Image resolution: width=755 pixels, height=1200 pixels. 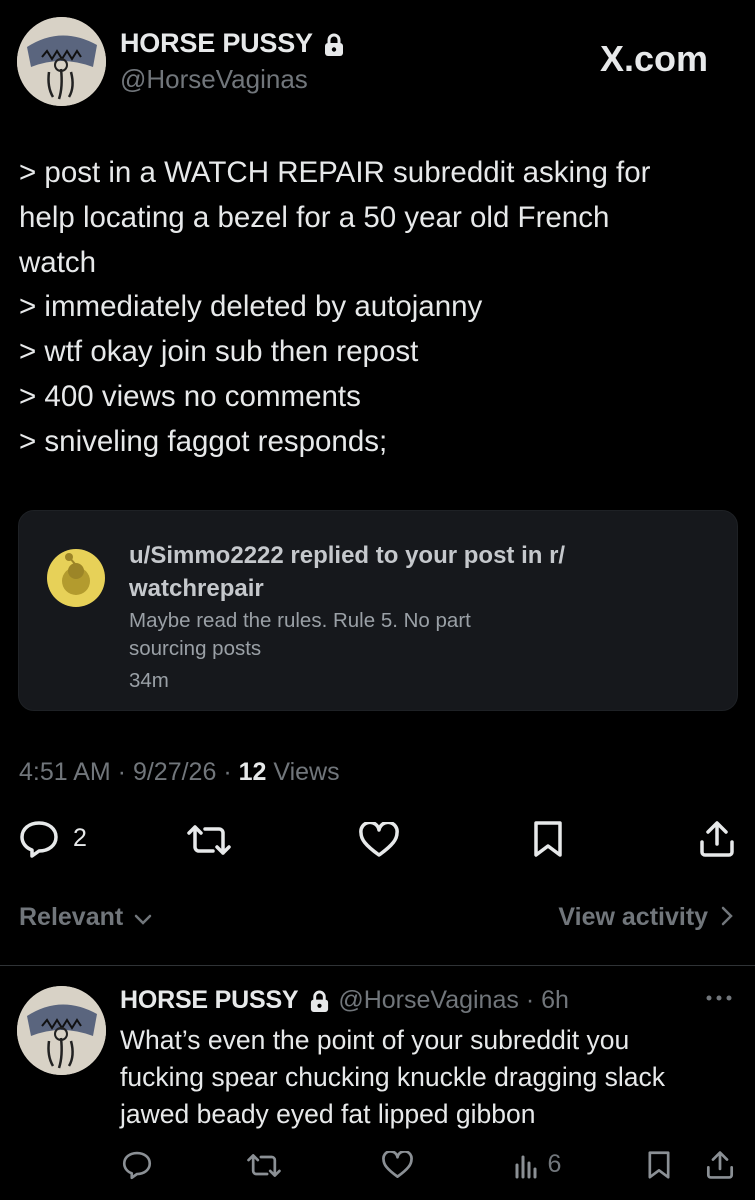 I want to click on reply-views-count: 6, so click(x=554, y=1164).